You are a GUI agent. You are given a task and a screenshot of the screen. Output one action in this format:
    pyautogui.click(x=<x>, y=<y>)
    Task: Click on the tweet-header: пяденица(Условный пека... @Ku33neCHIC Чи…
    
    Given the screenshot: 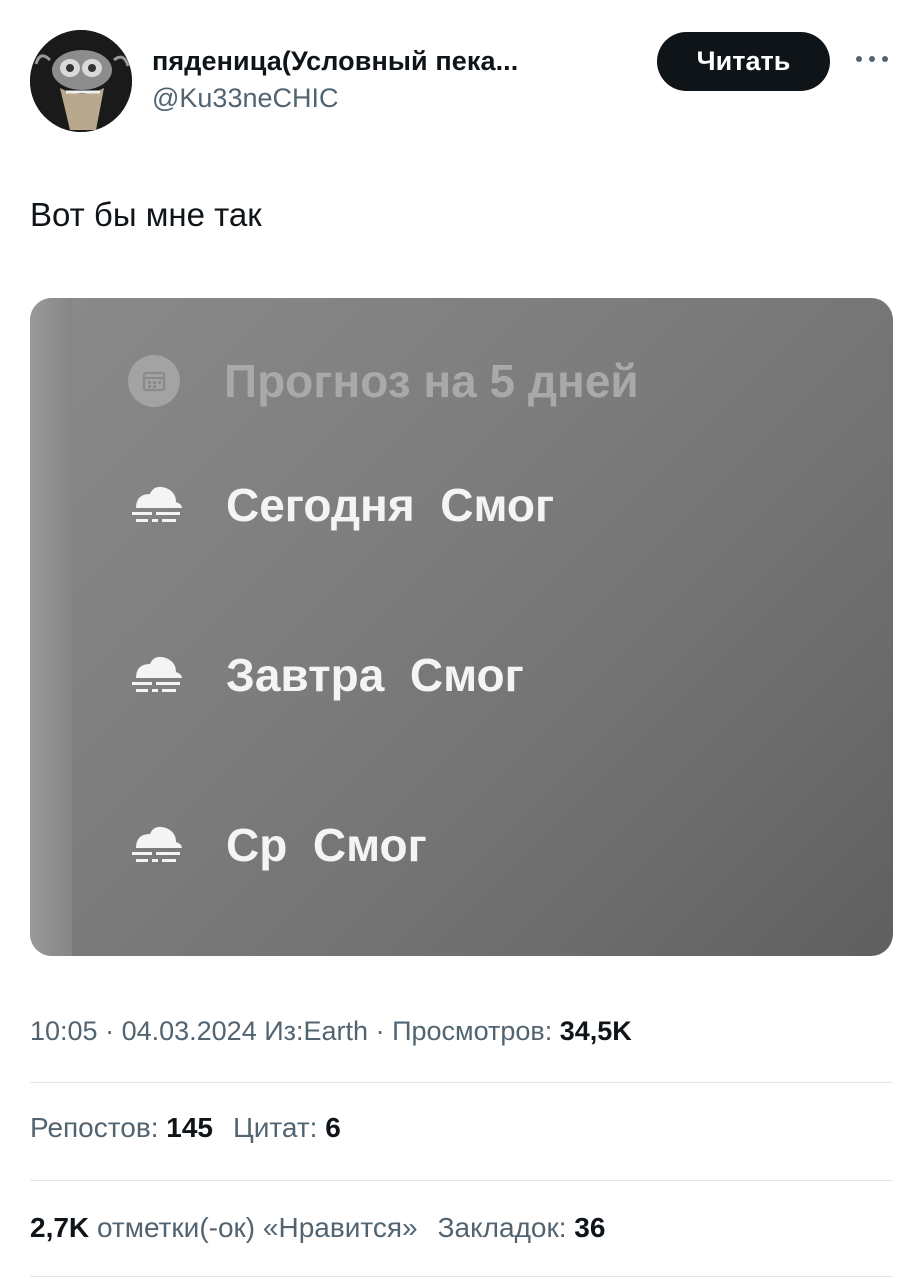 What is the action you would take?
    pyautogui.click(x=461, y=82)
    